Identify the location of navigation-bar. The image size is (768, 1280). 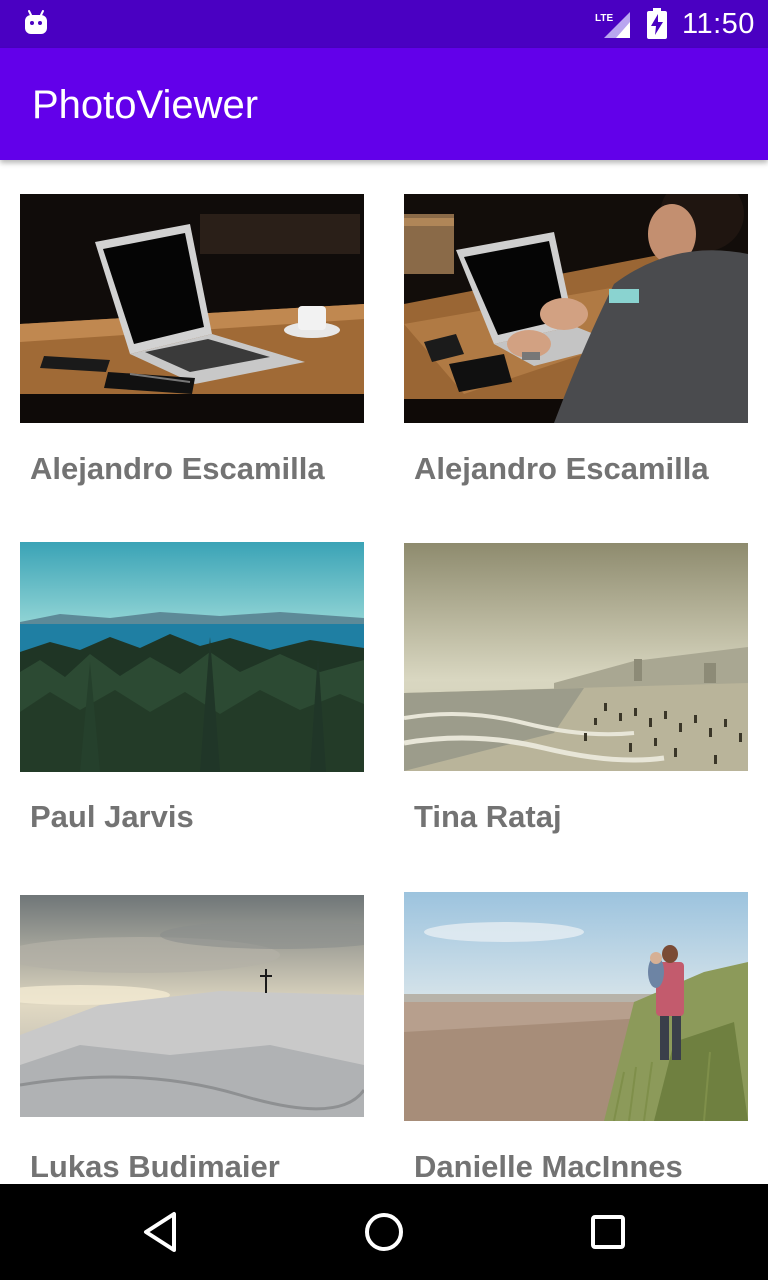
(384, 1232).